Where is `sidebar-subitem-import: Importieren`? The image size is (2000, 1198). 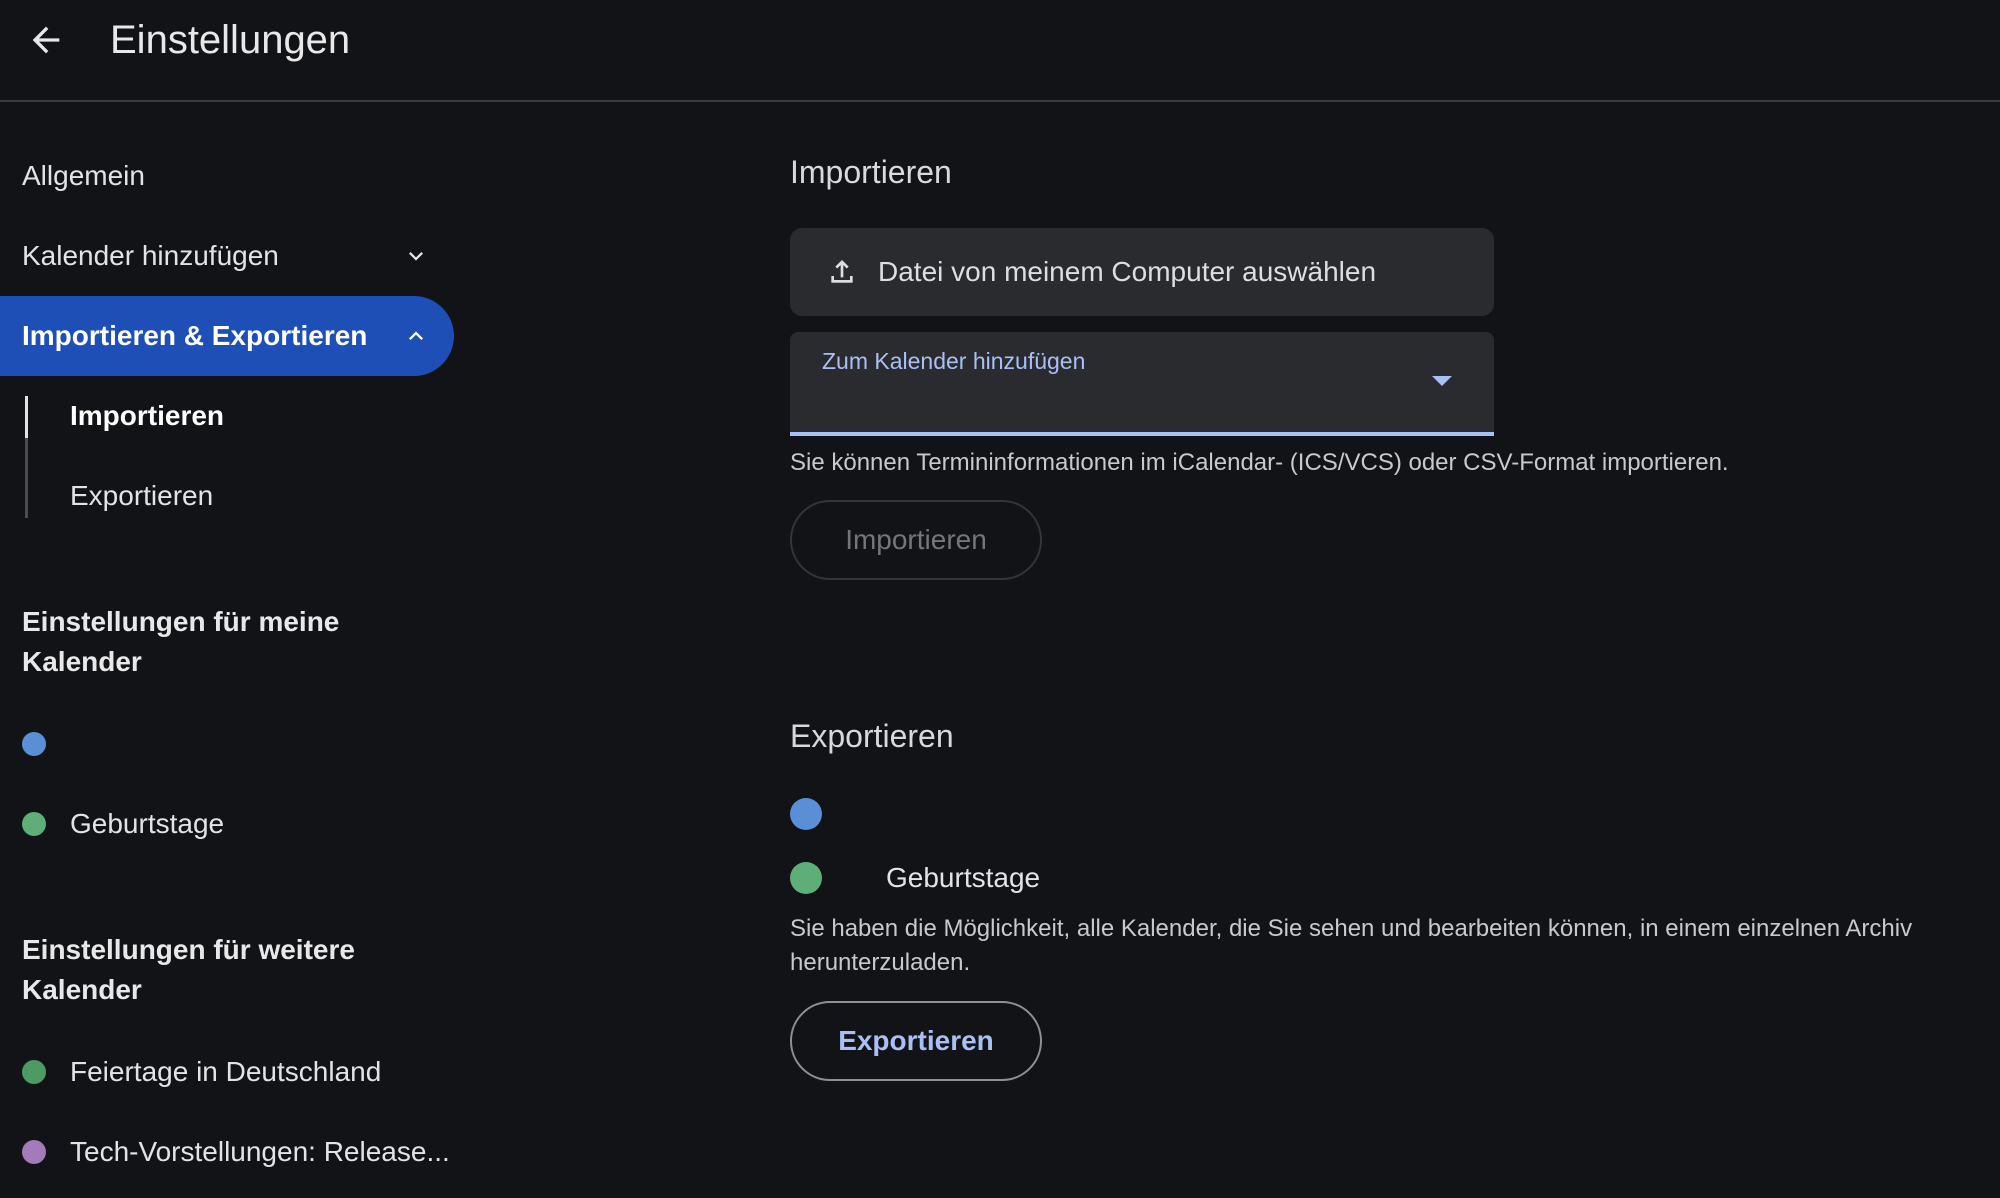 sidebar-subitem-import: Importieren is located at coordinates (147, 416).